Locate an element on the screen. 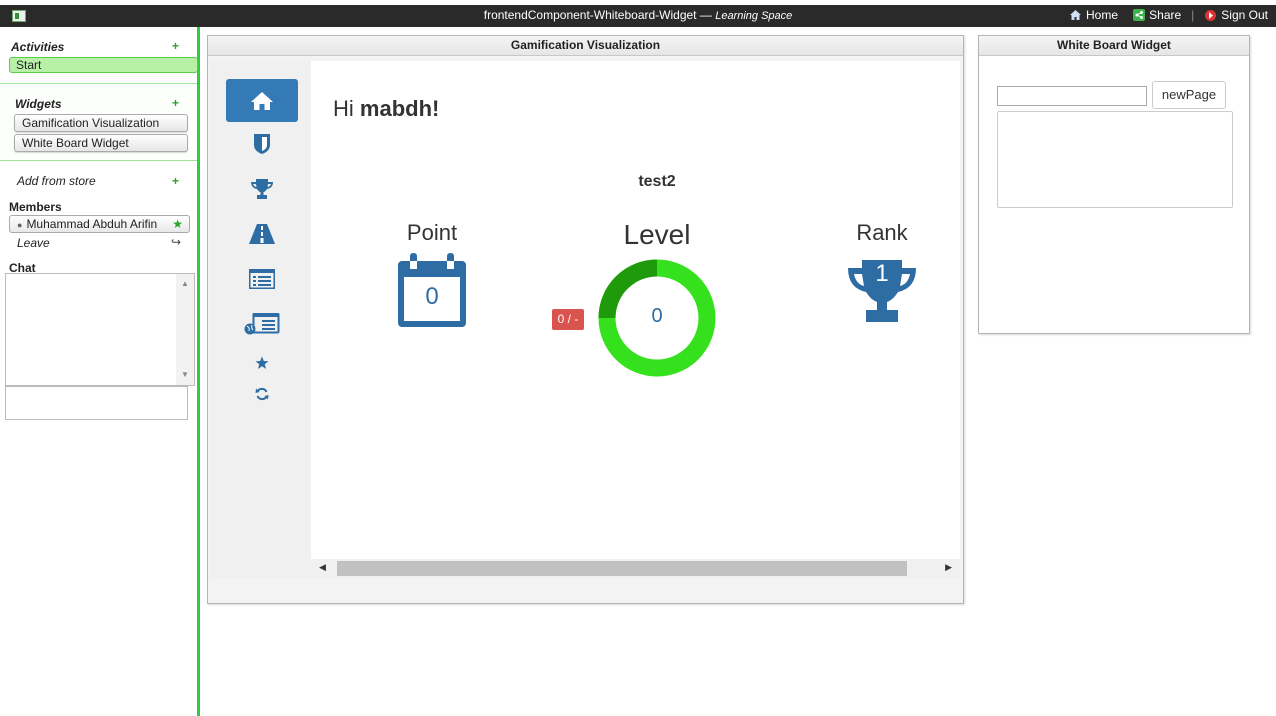 This screenshot has width=1276, height=716. owner-star-icon: ★ is located at coordinates (177, 224).